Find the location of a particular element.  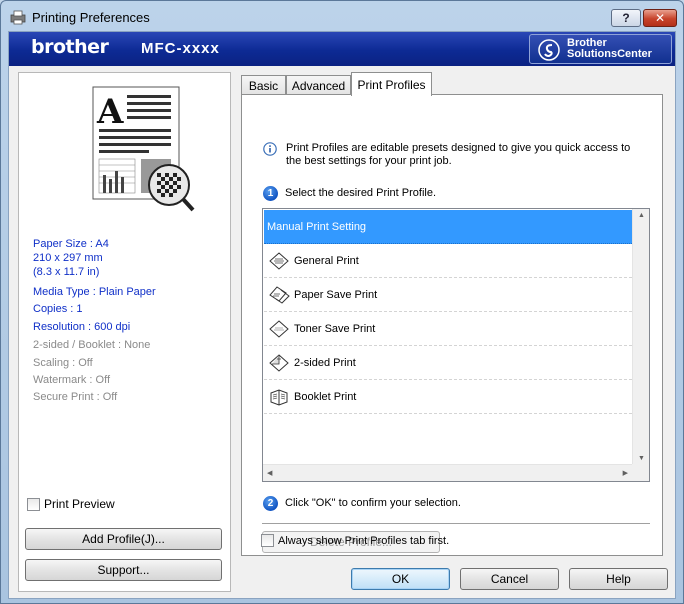

svg-text: A is located at coordinates (110, 112).